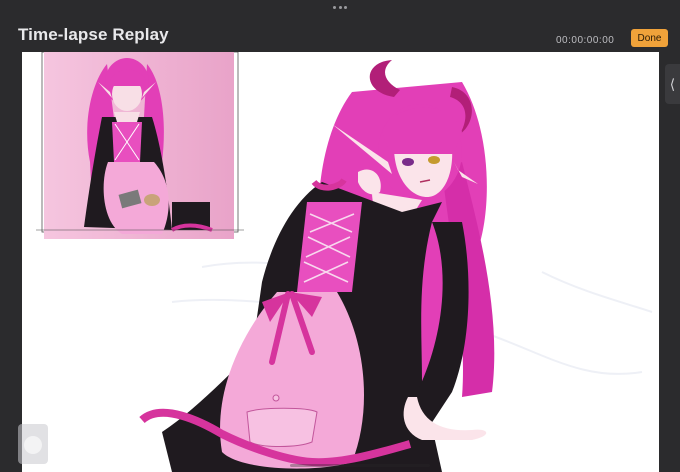 This screenshot has width=680, height=472. Describe the element at coordinates (11, 262) in the screenshot. I see `left-gutter` at that location.